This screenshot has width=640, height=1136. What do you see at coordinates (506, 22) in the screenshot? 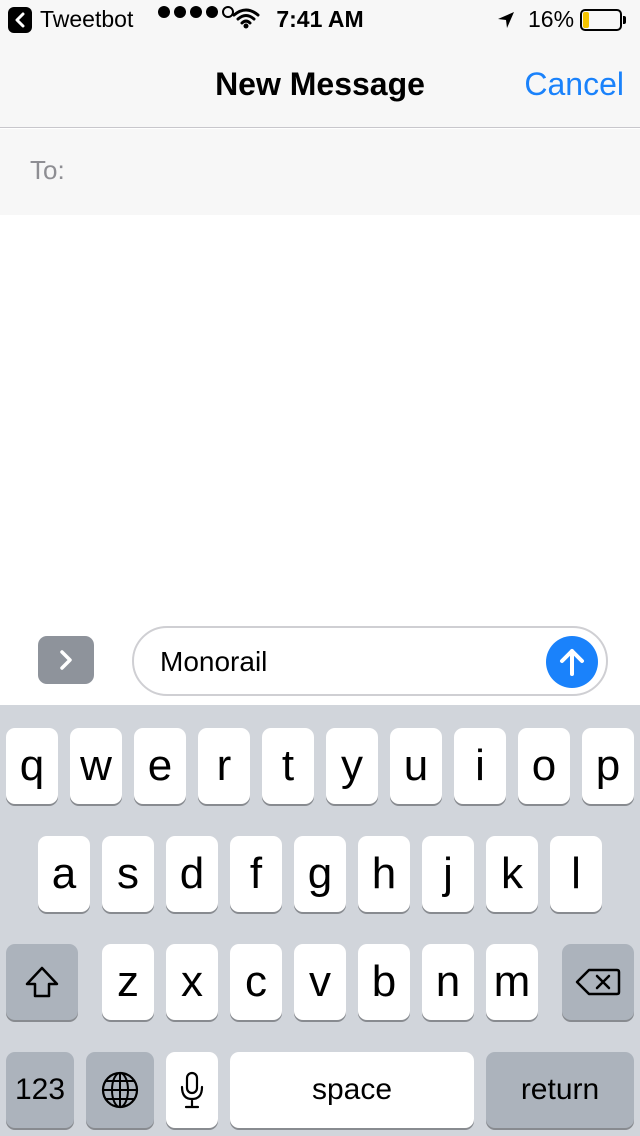
I see `location-arrow-icon` at bounding box center [506, 22].